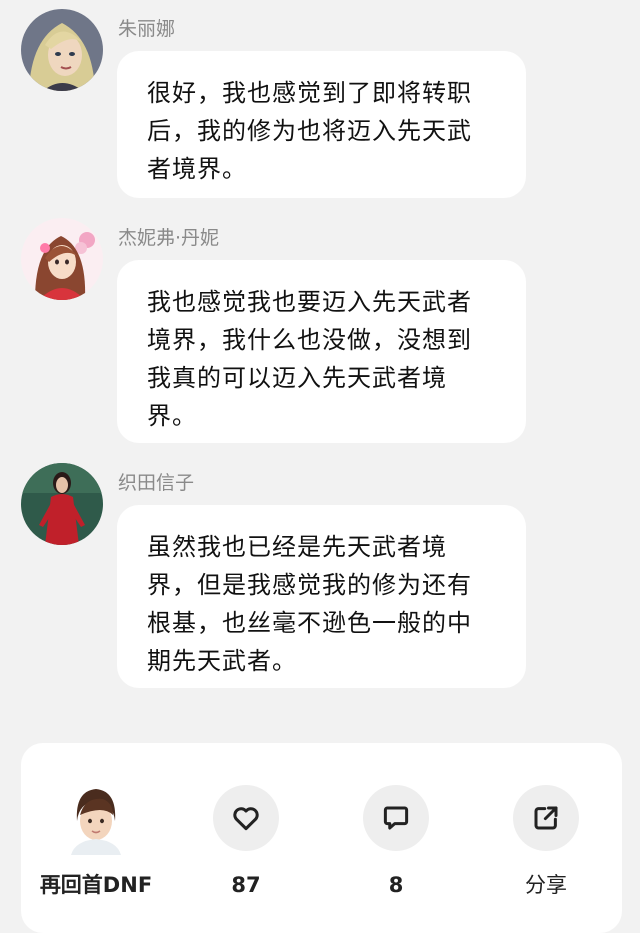 The image size is (640, 933). I want to click on message-bubble: 我也感觉我也要迈入先天武者境界，我什么也没做，没想到我真的可以迈入先天武者境界。, so click(321, 351).